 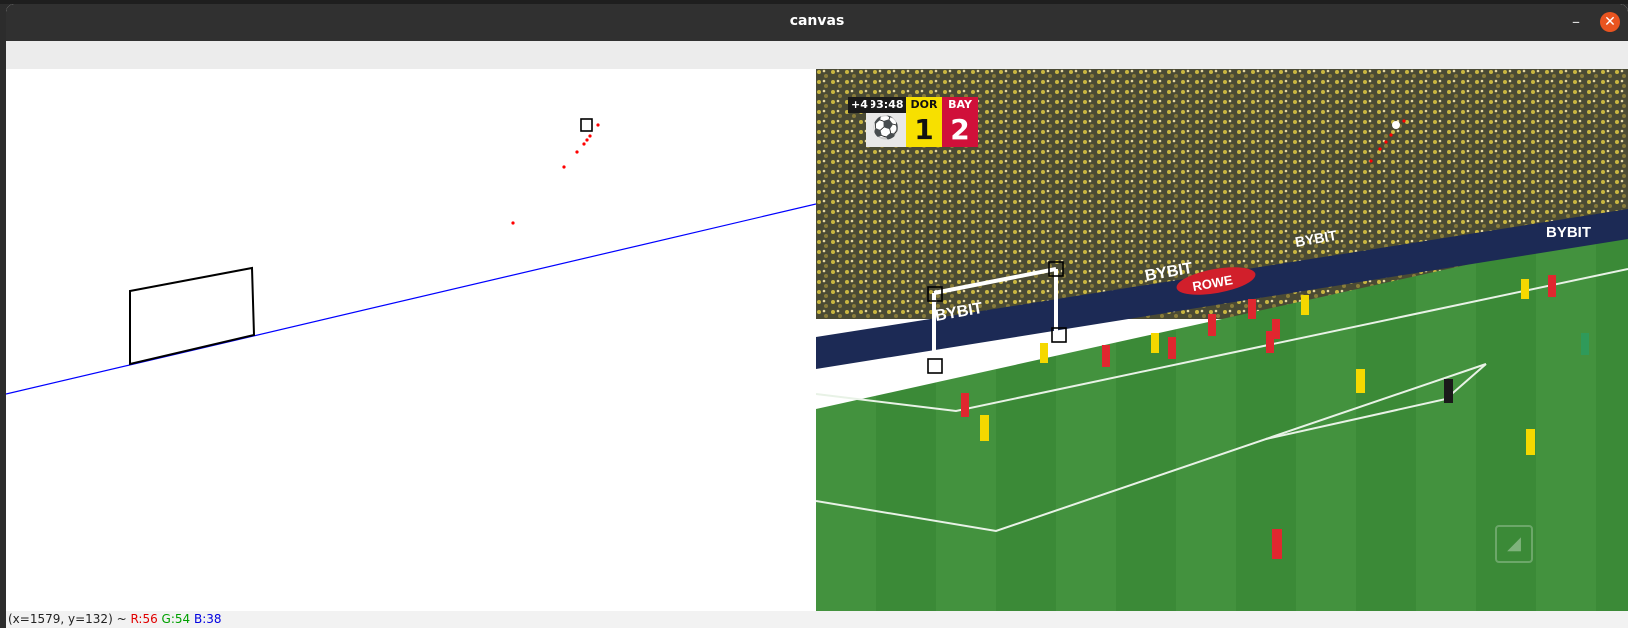 What do you see at coordinates (924, 104) in the screenshot?
I see `home-team-abbr: DOR` at bounding box center [924, 104].